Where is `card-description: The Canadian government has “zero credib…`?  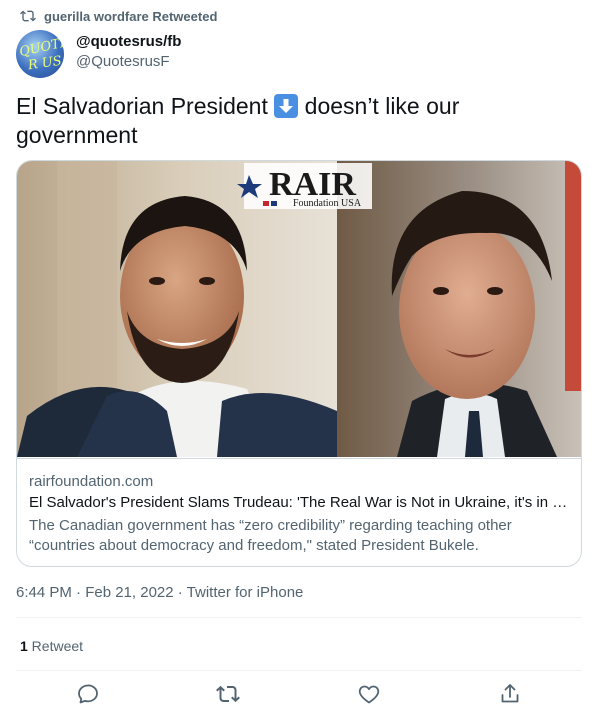
card-description: The Canadian government has “zero credib… is located at coordinates (270, 535).